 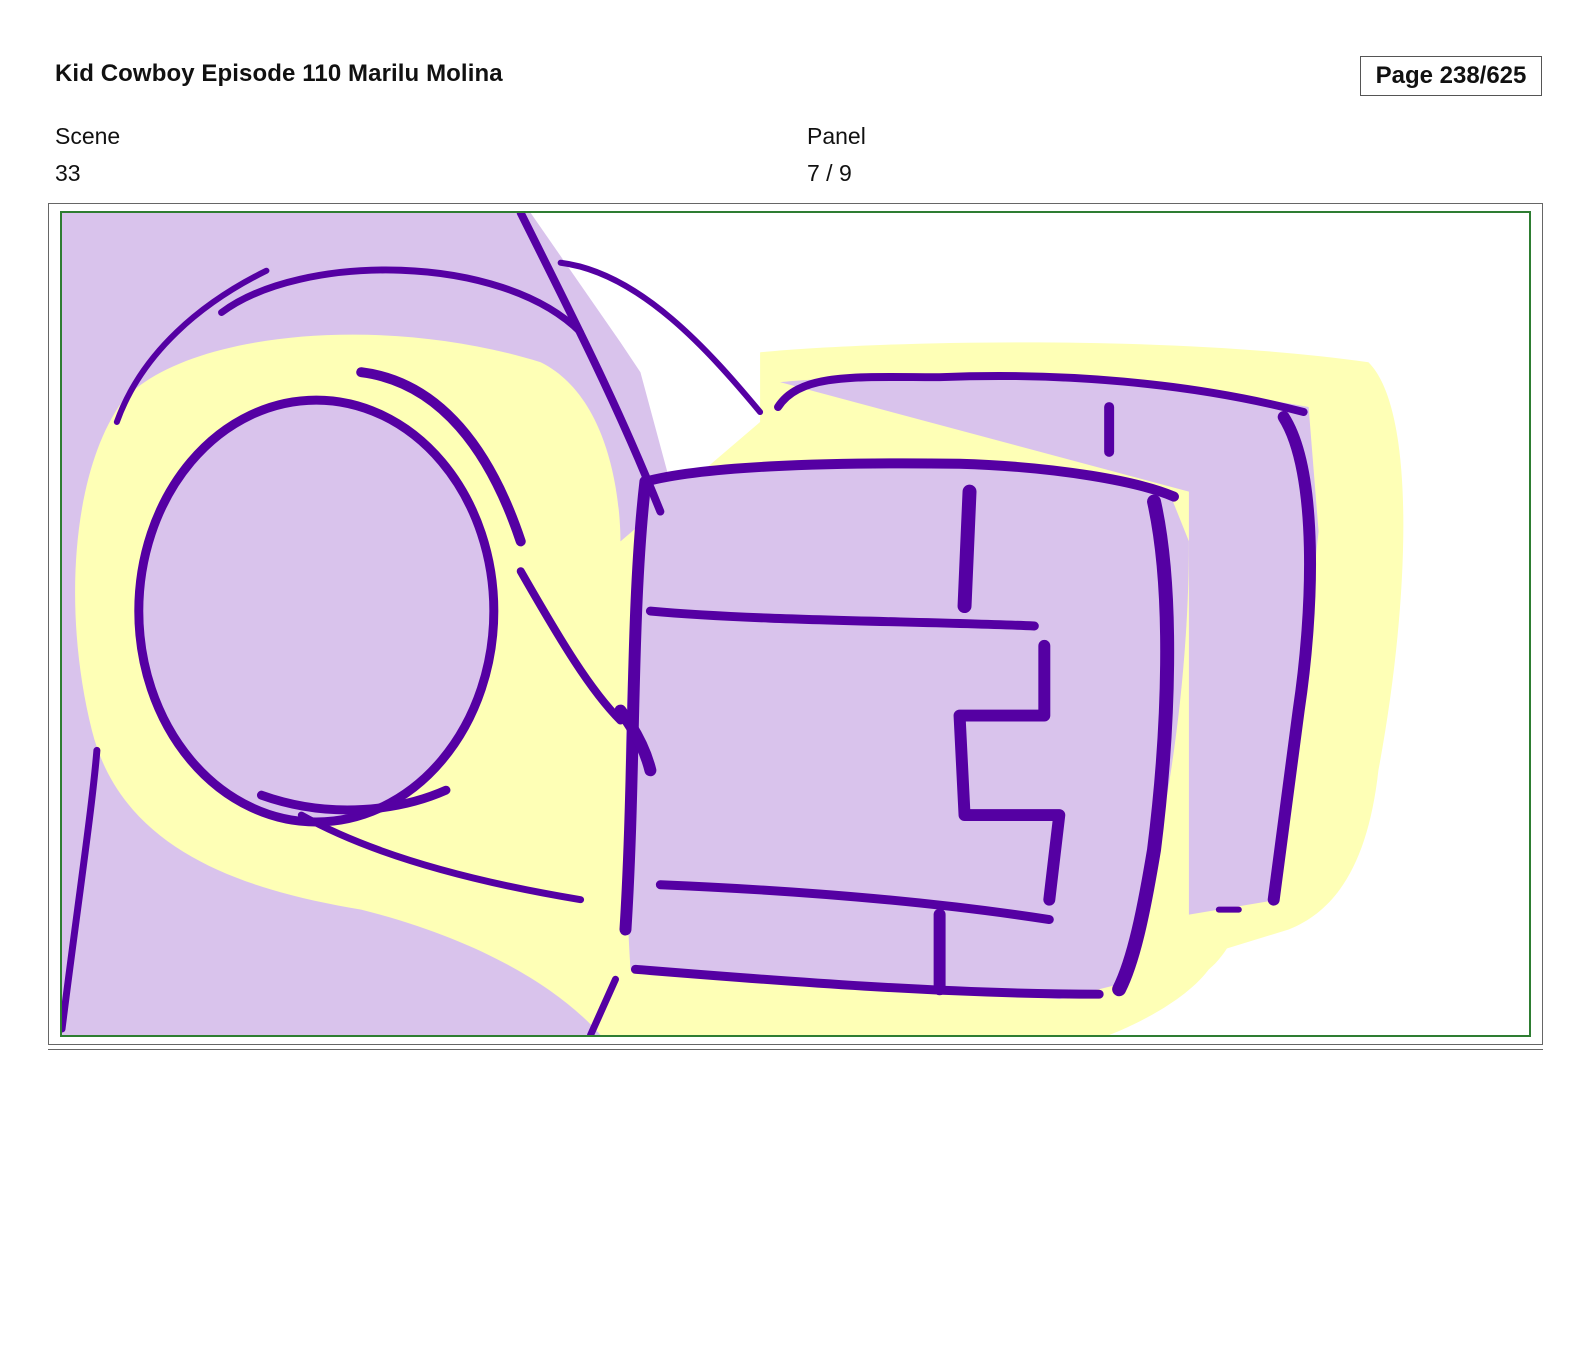 I want to click on page-counter: Page 238/625, so click(x=1451, y=76).